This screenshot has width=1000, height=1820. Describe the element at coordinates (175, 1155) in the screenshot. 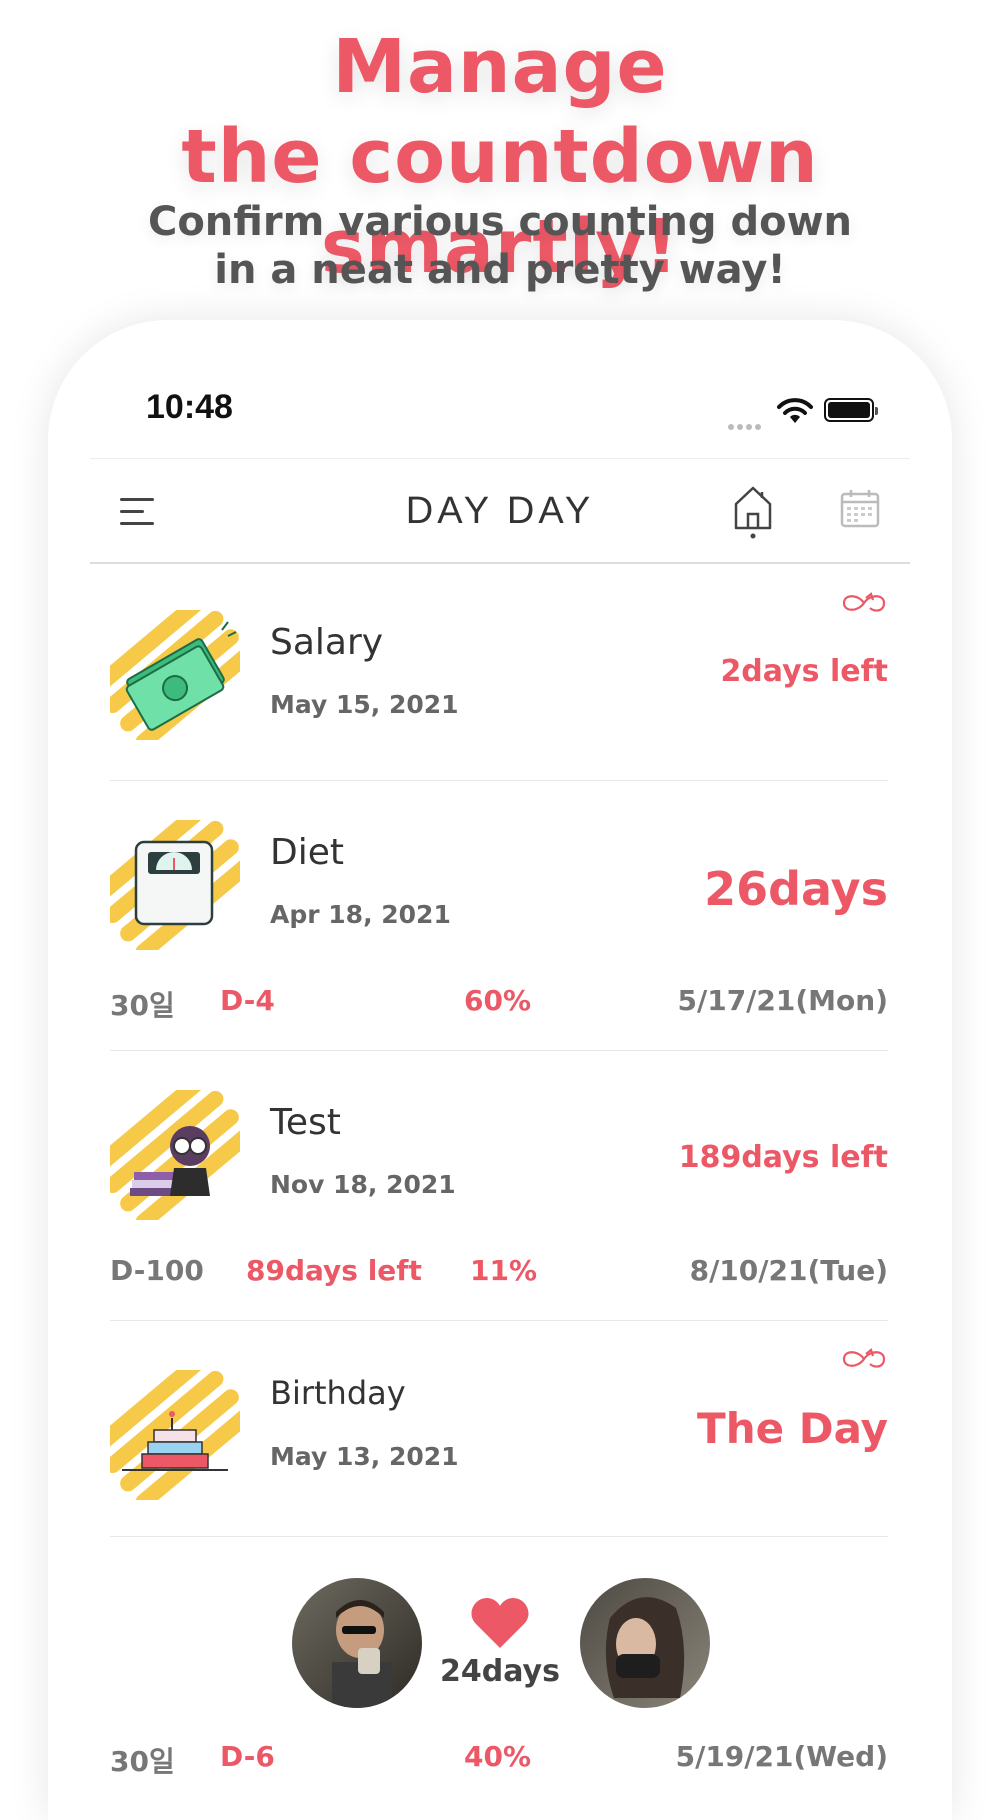

I see `study-icon` at that location.